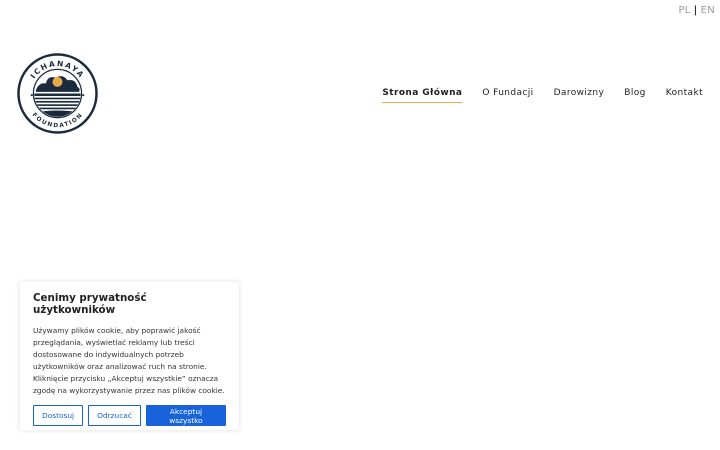 Image resolution: width=720 pixels, height=450 pixels. Describe the element at coordinates (579, 95) in the screenshot. I see `nav-item-donations: Darowizny` at that location.